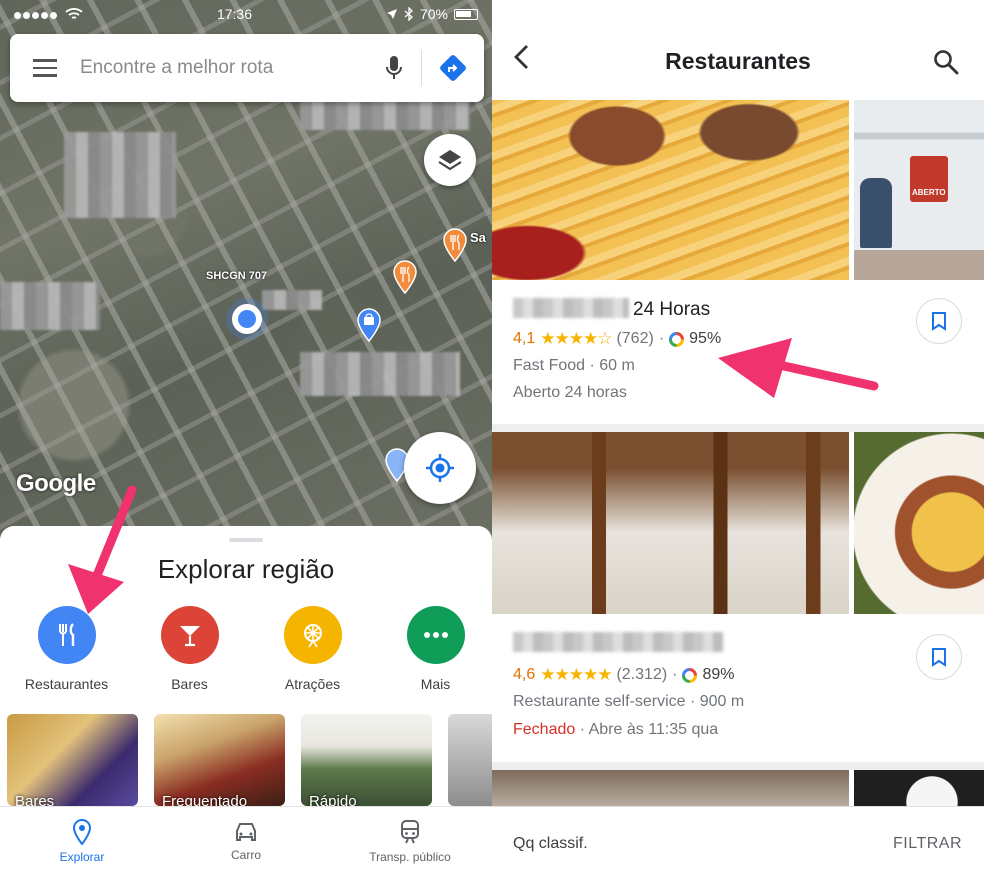  I want to click on nav-label: Explorar, so click(82, 856).